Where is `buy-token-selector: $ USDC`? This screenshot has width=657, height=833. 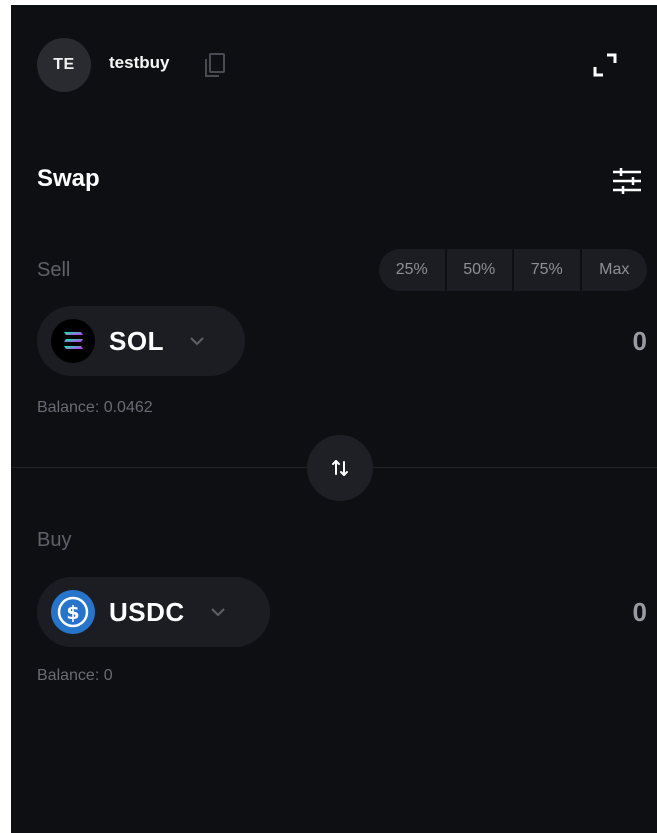 buy-token-selector: $ USDC is located at coordinates (153, 612).